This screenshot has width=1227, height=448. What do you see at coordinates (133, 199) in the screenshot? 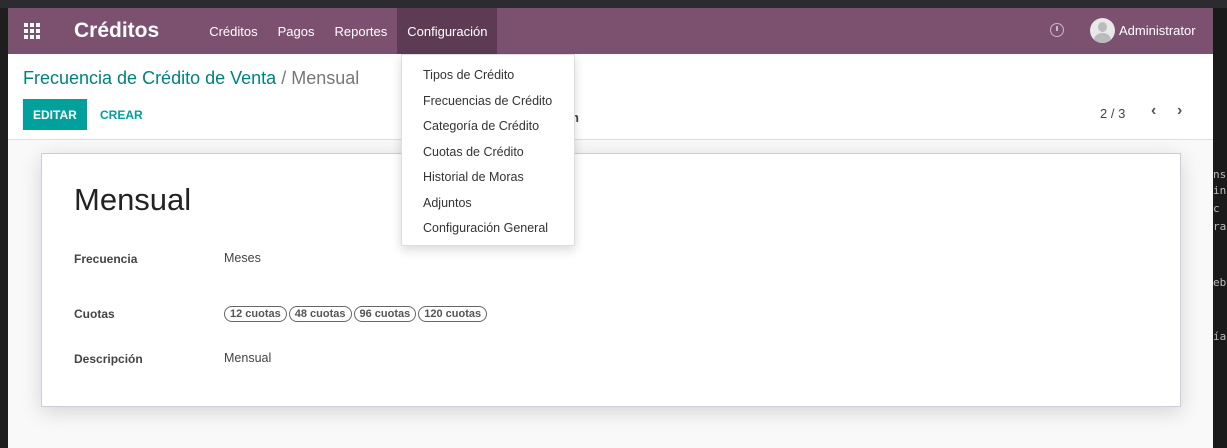
I see `record-title: Mensual` at bounding box center [133, 199].